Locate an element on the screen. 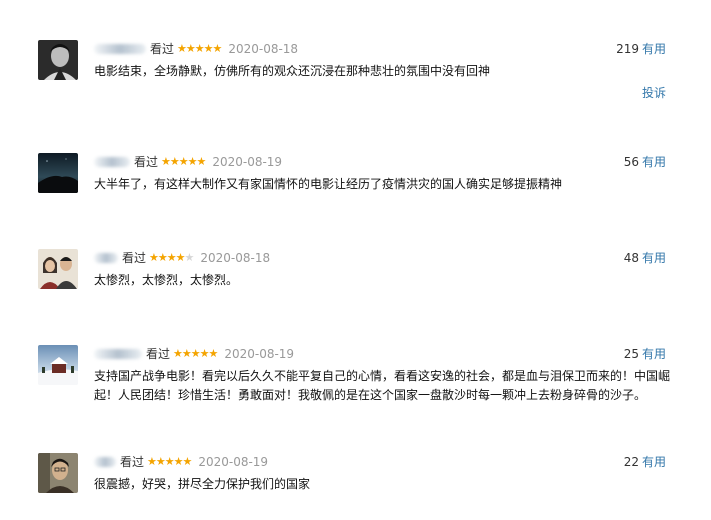 The image size is (711, 520). useful-vote: 25 有用 is located at coordinates (645, 354).